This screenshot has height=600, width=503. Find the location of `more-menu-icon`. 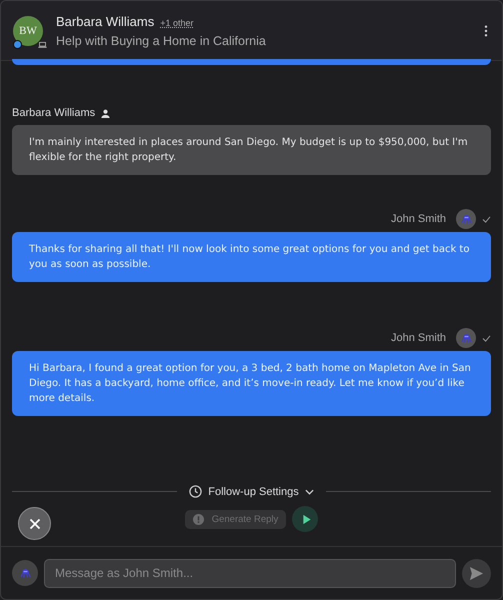

more-menu-icon is located at coordinates (486, 30).